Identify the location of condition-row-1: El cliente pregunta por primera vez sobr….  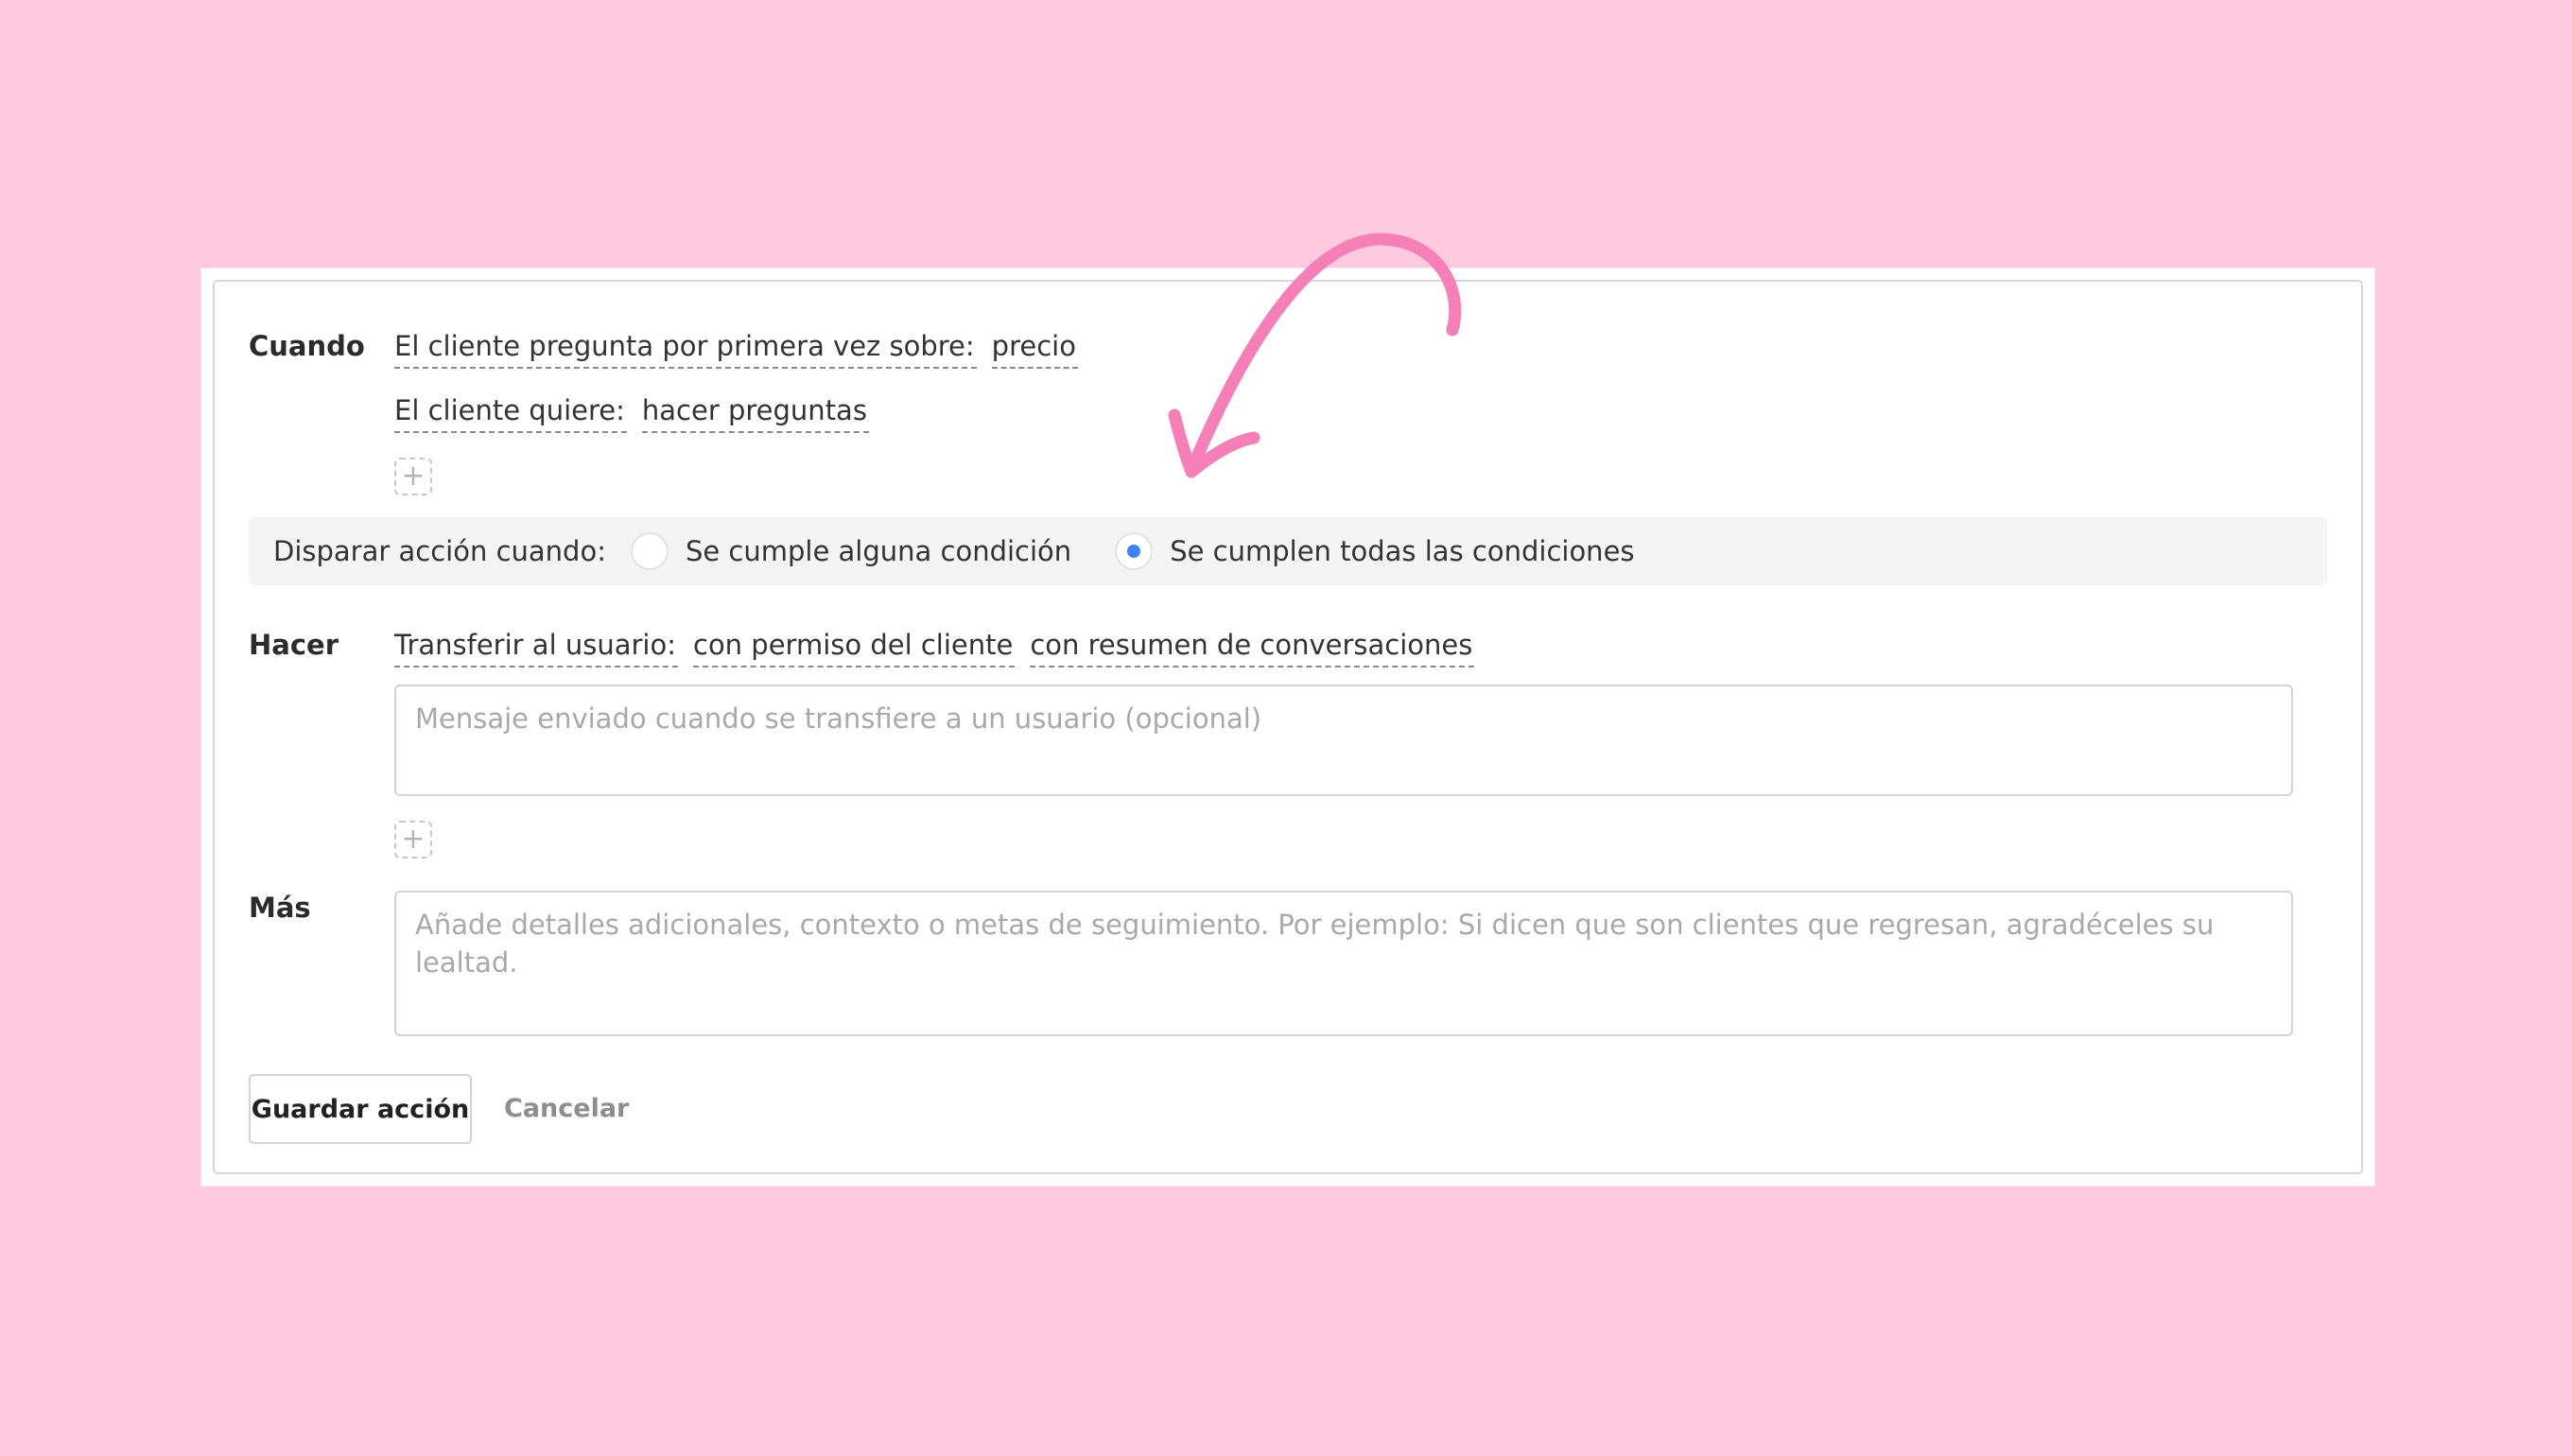
(736, 350).